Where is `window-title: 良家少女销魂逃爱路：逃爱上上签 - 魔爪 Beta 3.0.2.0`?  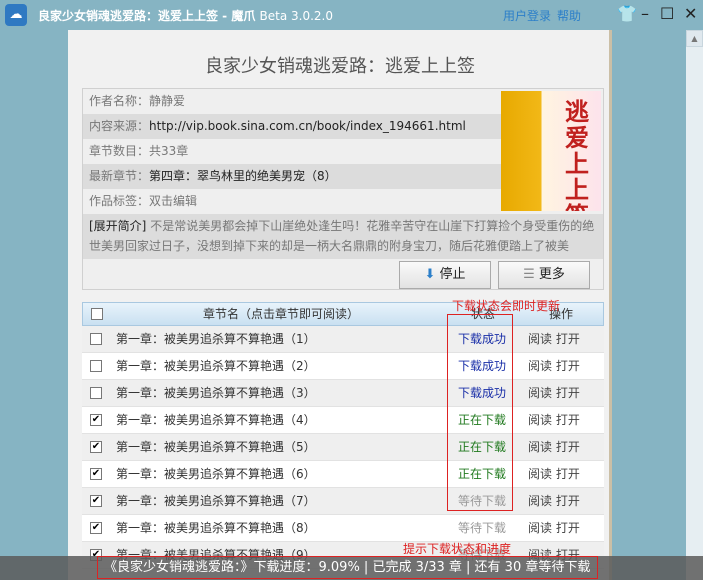 window-title: 良家少女销魂逃爱路：逃爱上上签 - 魔爪 Beta 3.0.2.0 is located at coordinates (185, 15).